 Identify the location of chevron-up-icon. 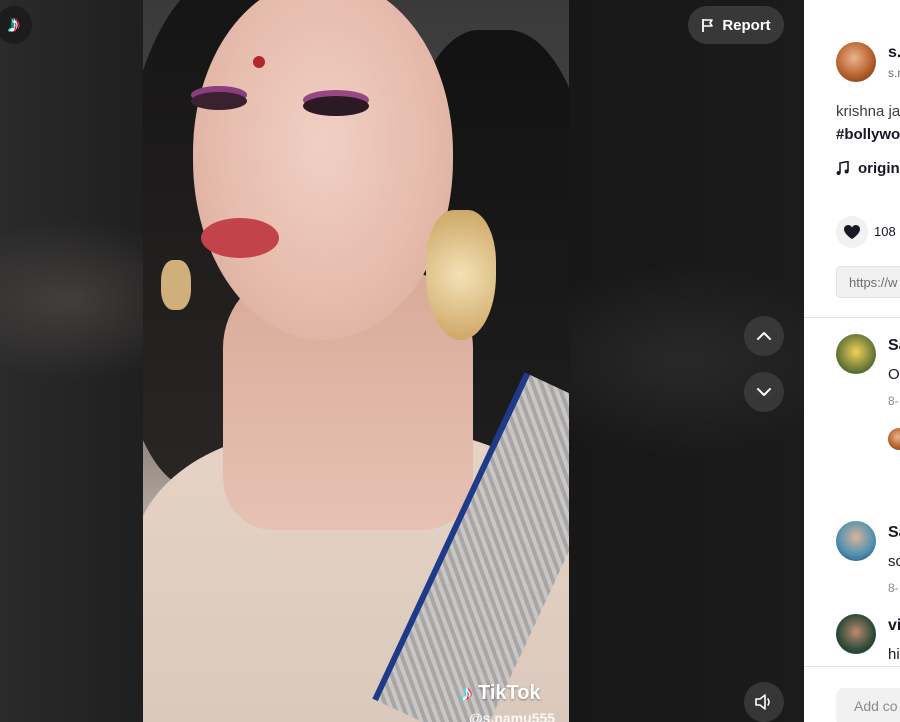
(764, 336).